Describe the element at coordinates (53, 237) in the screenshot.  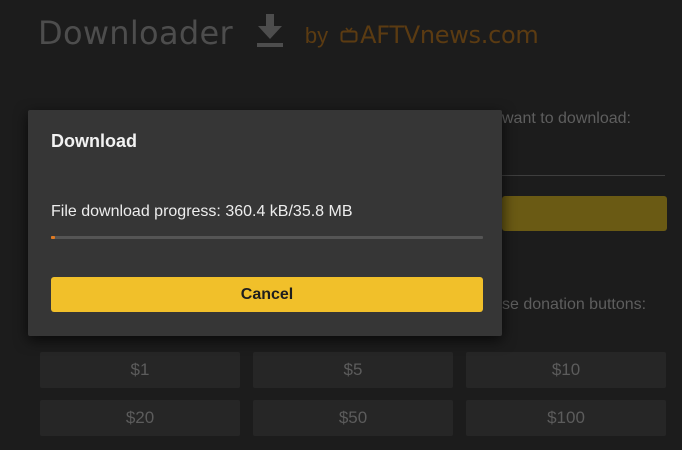
I see `progress-fill` at that location.